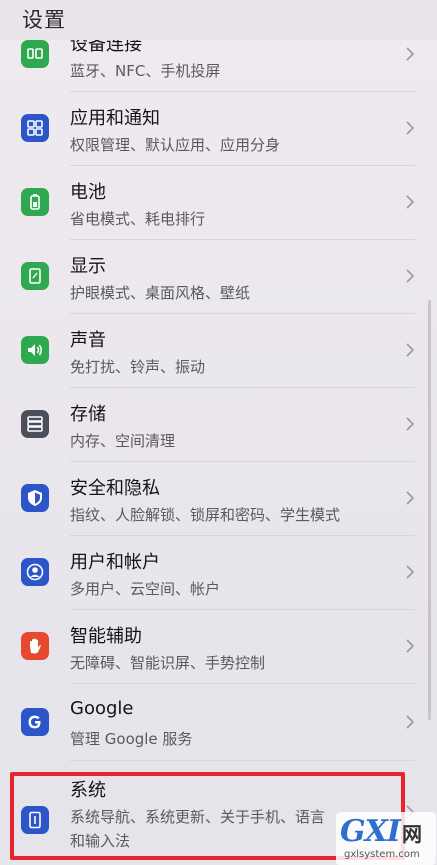 The width and height of the screenshot is (437, 865). What do you see at coordinates (102, 708) in the screenshot?
I see `item-title: Google` at bounding box center [102, 708].